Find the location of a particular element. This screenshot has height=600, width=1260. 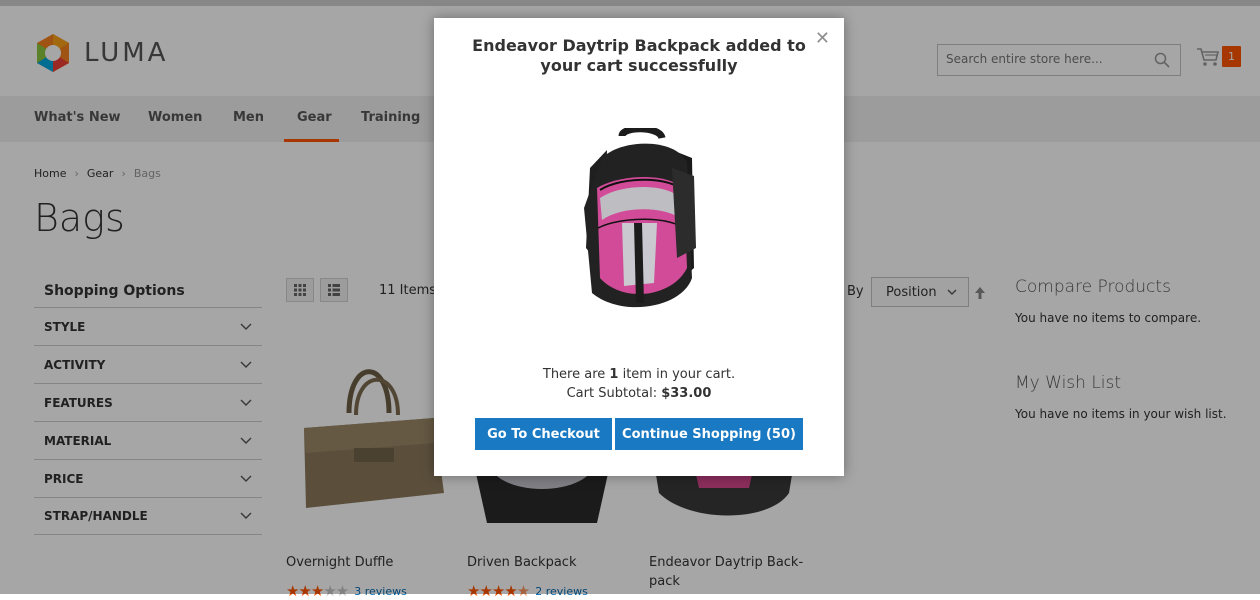

continue-shopping-button: Continue Shopping (50) is located at coordinates (709, 434).